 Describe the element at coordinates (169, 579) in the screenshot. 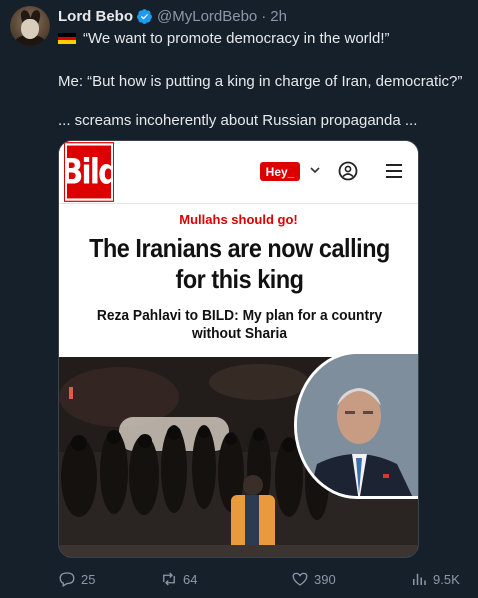

I see `repost-icon` at that location.